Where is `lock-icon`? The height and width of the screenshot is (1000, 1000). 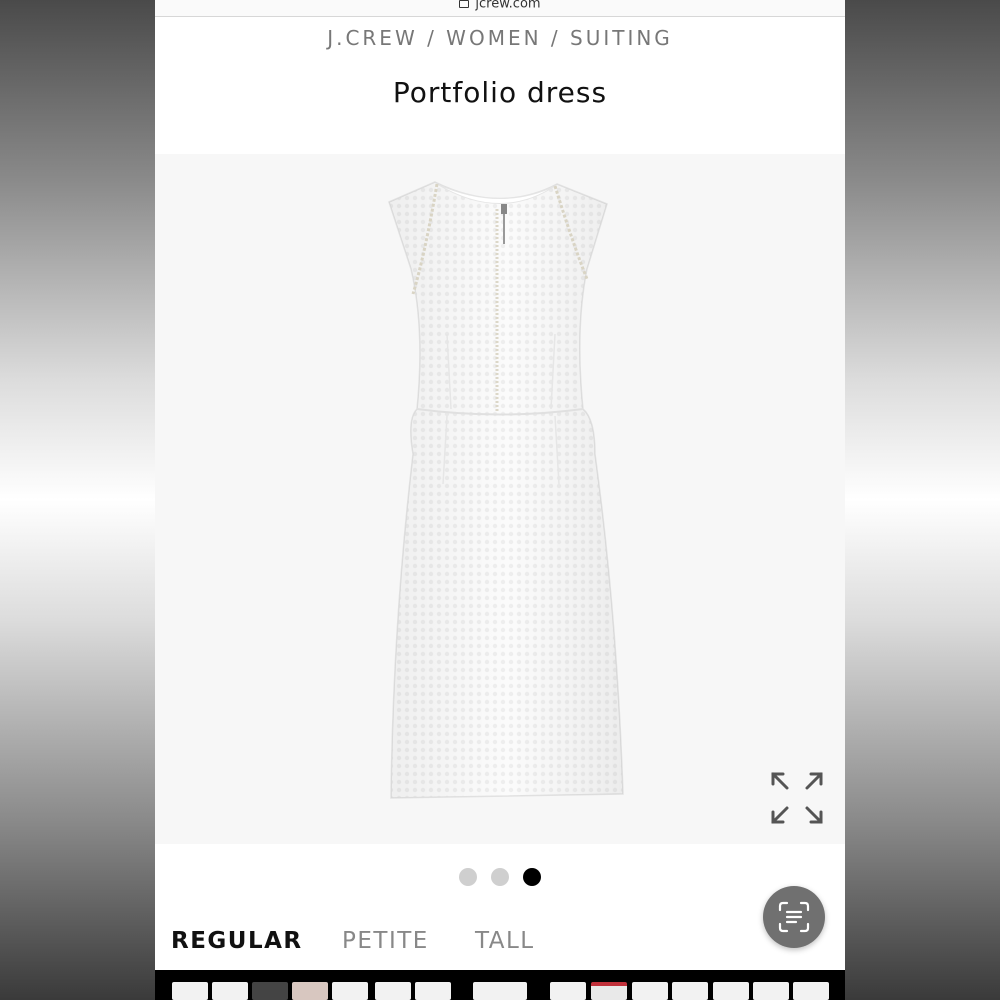 lock-icon is located at coordinates (464, 4).